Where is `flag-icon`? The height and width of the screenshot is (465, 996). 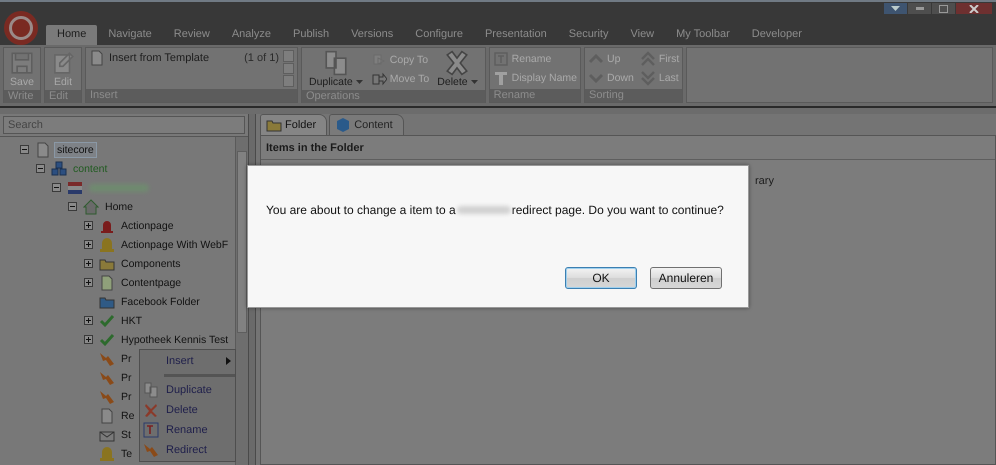 flag-icon is located at coordinates (75, 188).